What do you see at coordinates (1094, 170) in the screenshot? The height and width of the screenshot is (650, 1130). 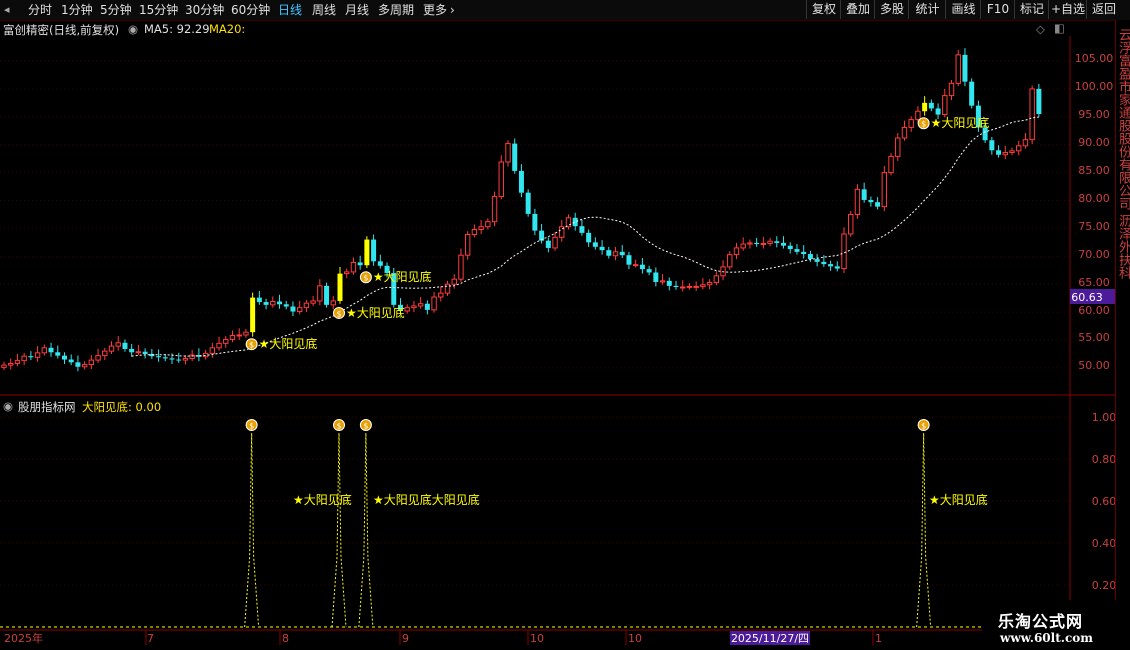 I see `price-tick: 85.00` at bounding box center [1094, 170].